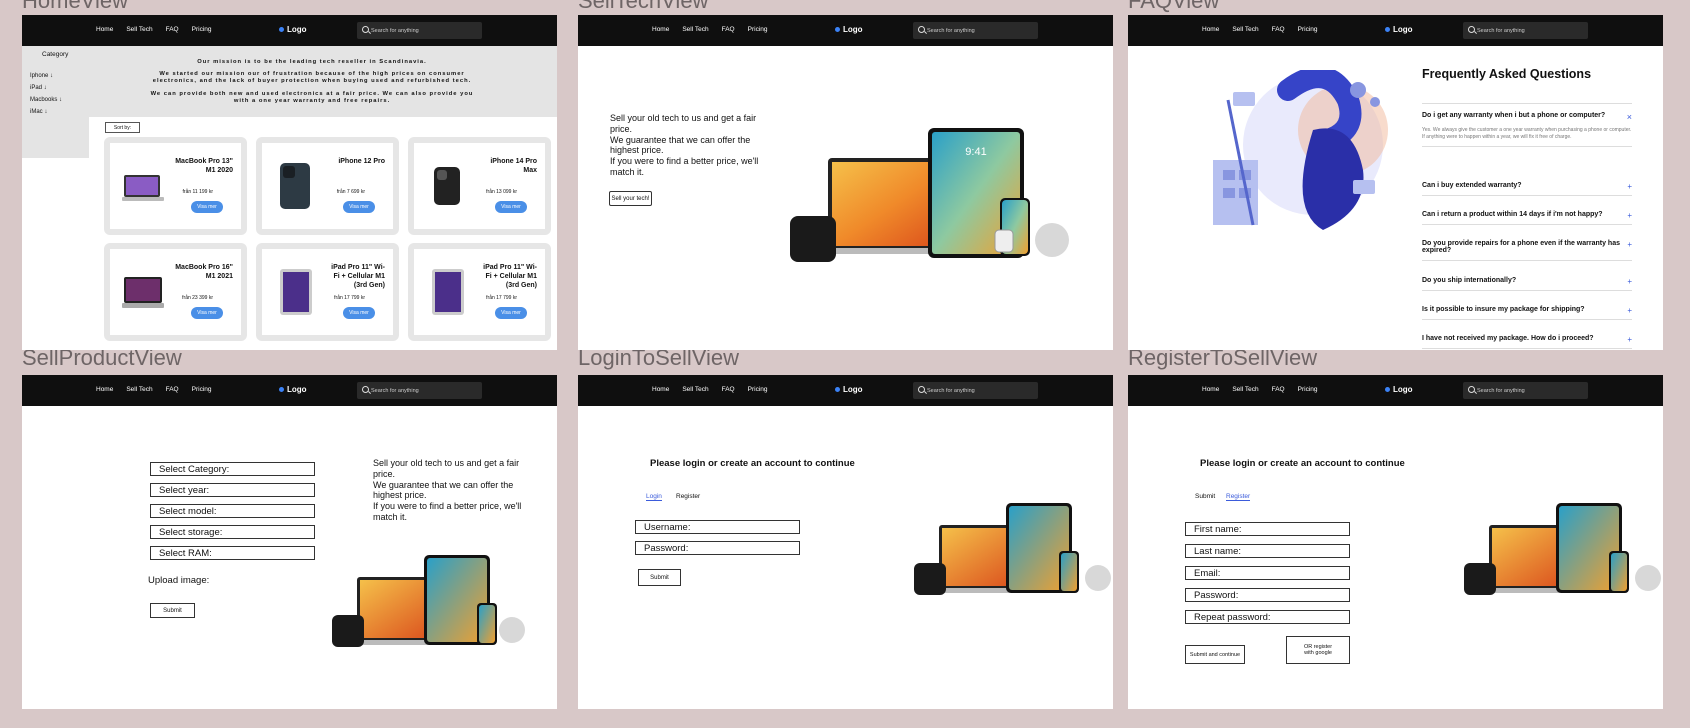  What do you see at coordinates (232, 532) in the screenshot?
I see `storage-select: Select storage:` at bounding box center [232, 532].